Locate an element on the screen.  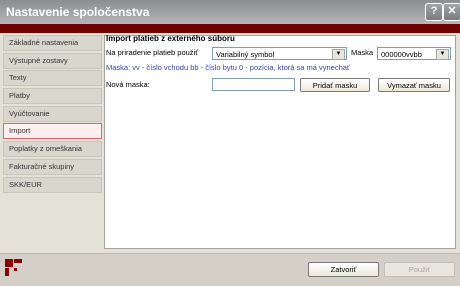
close-window-button: ✕ is located at coordinates (451, 12).